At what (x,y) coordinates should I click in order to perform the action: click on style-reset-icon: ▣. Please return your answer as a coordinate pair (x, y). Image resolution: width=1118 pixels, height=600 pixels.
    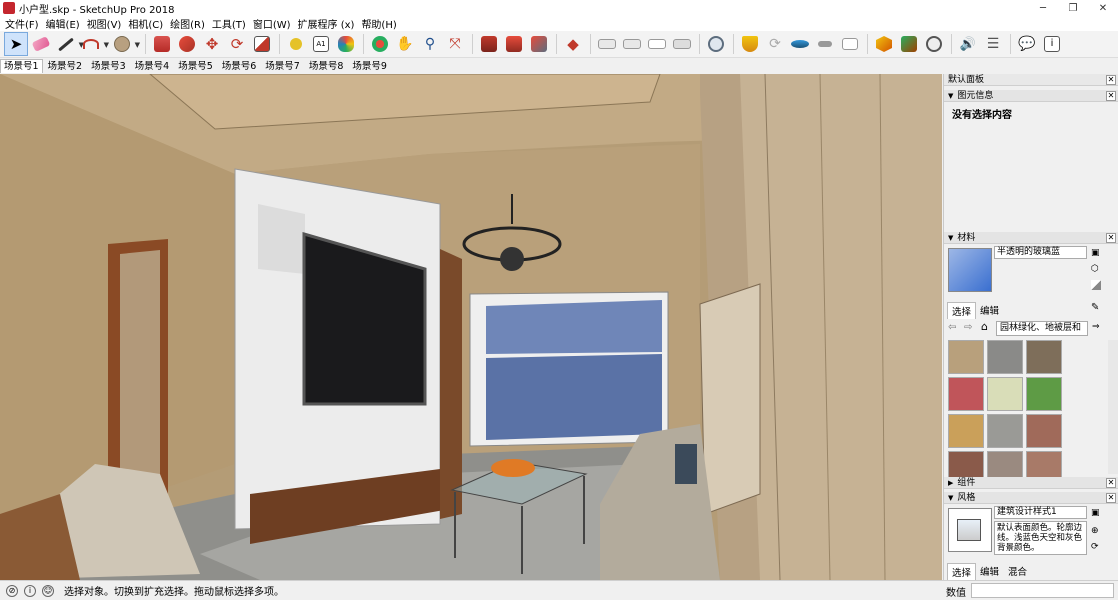
    Looking at the image, I should click on (1095, 513).